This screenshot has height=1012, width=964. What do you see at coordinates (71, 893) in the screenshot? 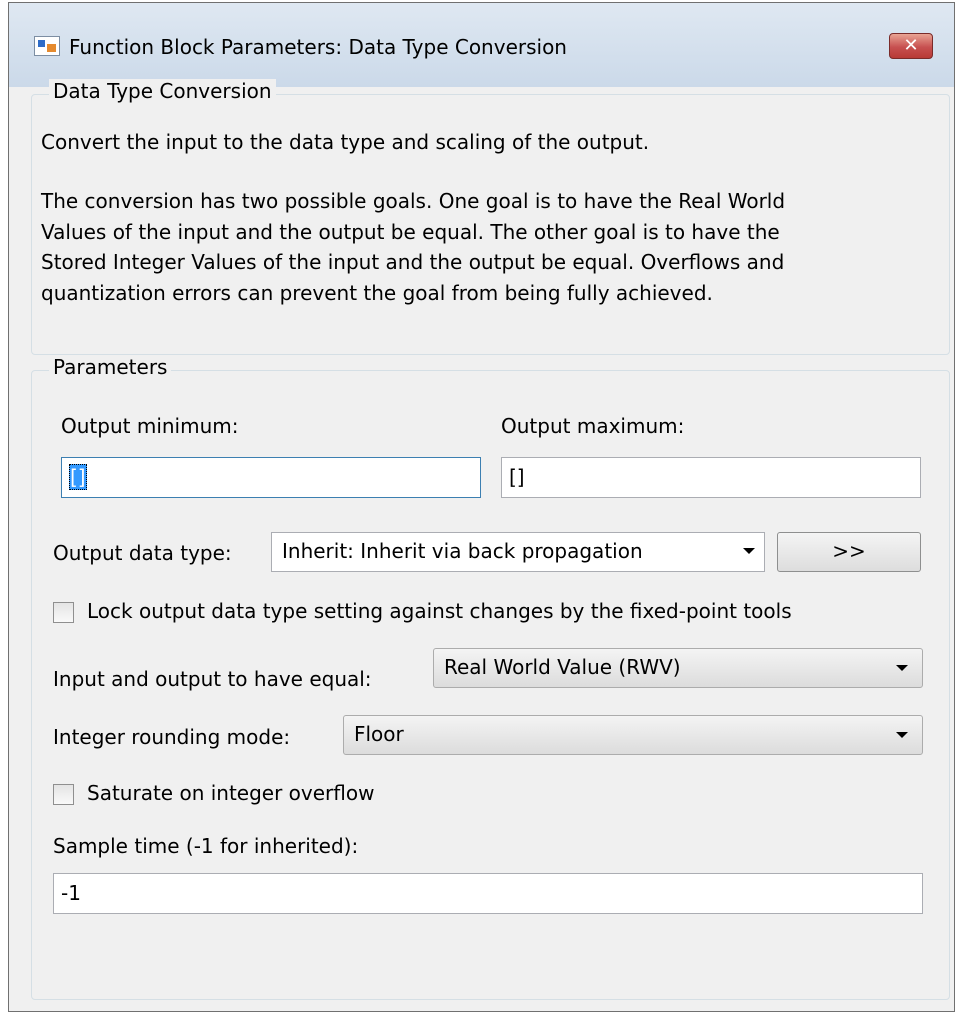
I see `sample-time-value: -1` at bounding box center [71, 893].